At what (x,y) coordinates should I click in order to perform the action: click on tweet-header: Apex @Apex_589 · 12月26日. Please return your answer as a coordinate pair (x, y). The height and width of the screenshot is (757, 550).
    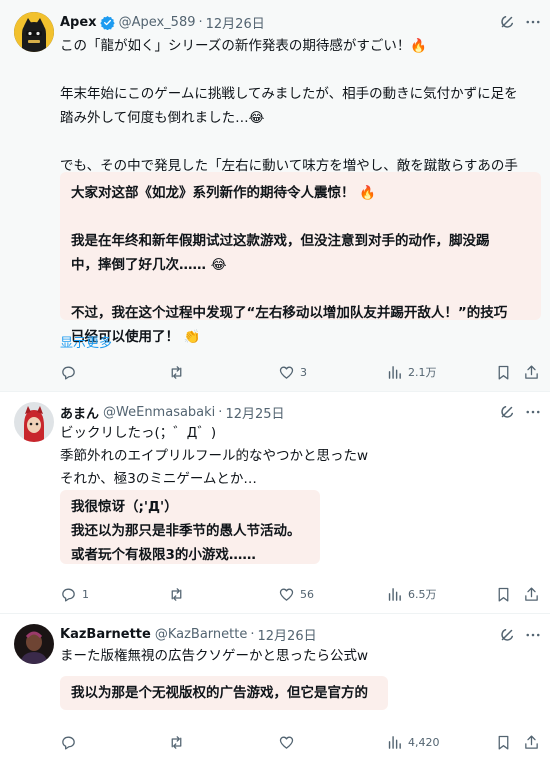
    Looking at the image, I should click on (162, 22).